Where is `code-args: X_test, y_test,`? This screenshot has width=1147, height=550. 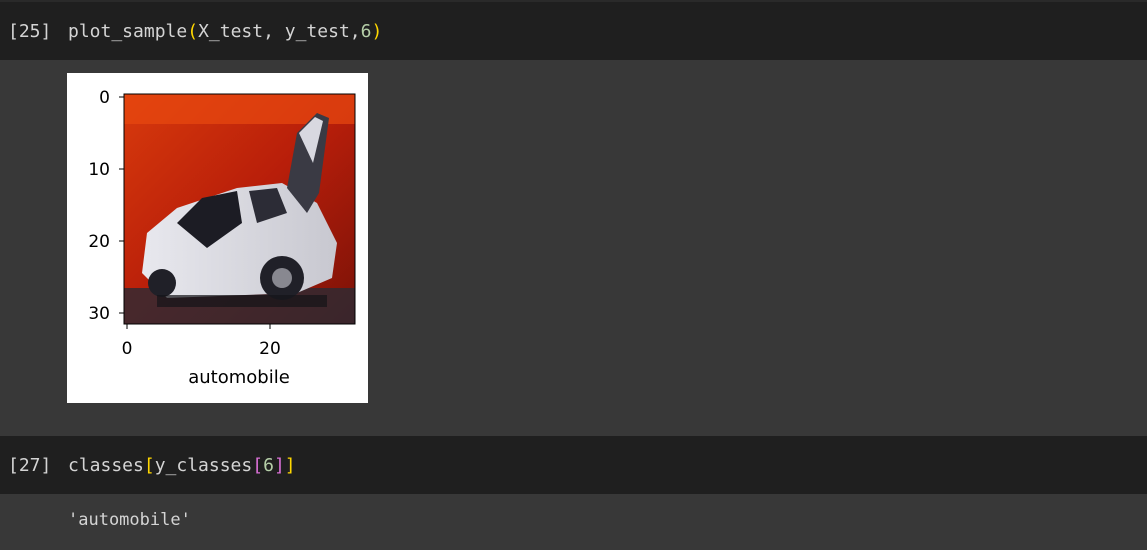
code-args: X_test, y_test, is located at coordinates (279, 31).